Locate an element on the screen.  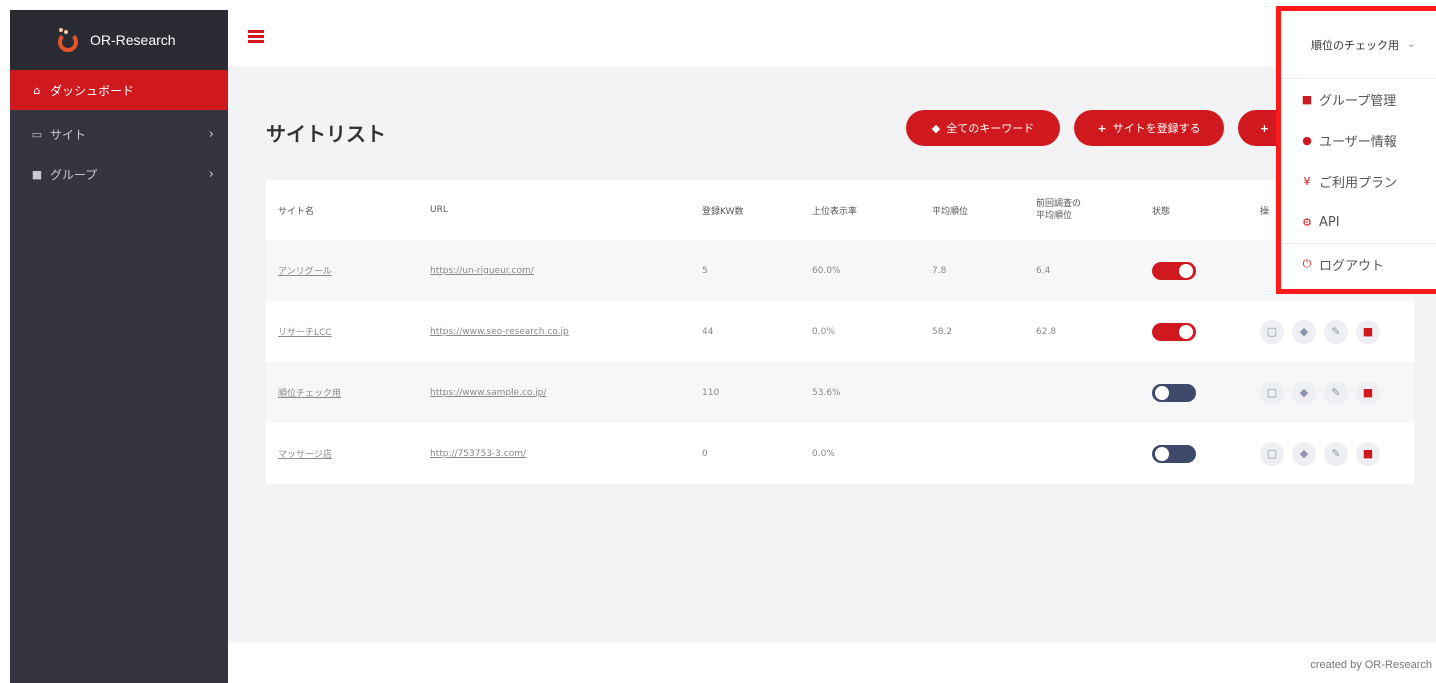
site-url-link: https://www.sample.co.jp/ is located at coordinates (488, 393).